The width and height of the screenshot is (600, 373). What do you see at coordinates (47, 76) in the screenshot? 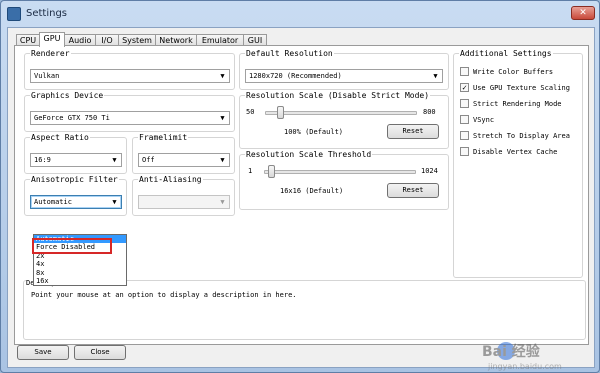
I see `renderer-value: Vulkan` at bounding box center [47, 76].